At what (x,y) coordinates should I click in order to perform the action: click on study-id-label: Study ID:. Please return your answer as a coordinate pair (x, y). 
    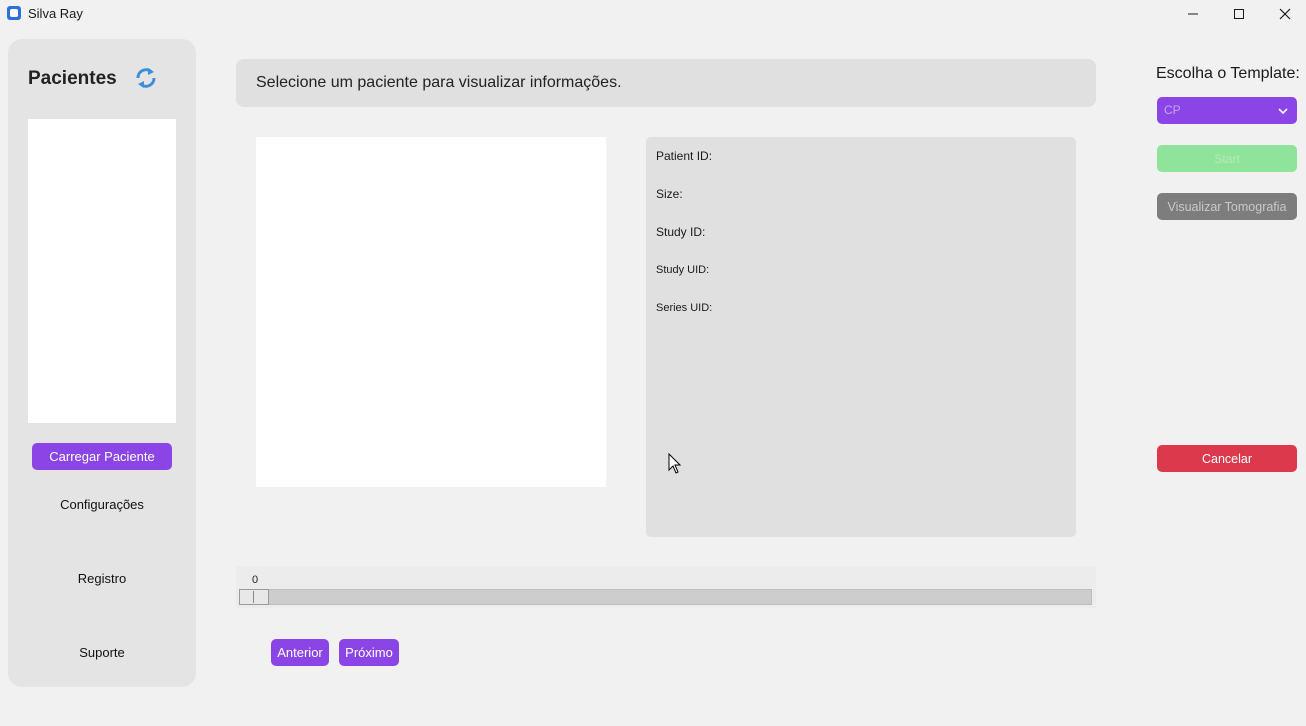
    Looking at the image, I should click on (681, 232).